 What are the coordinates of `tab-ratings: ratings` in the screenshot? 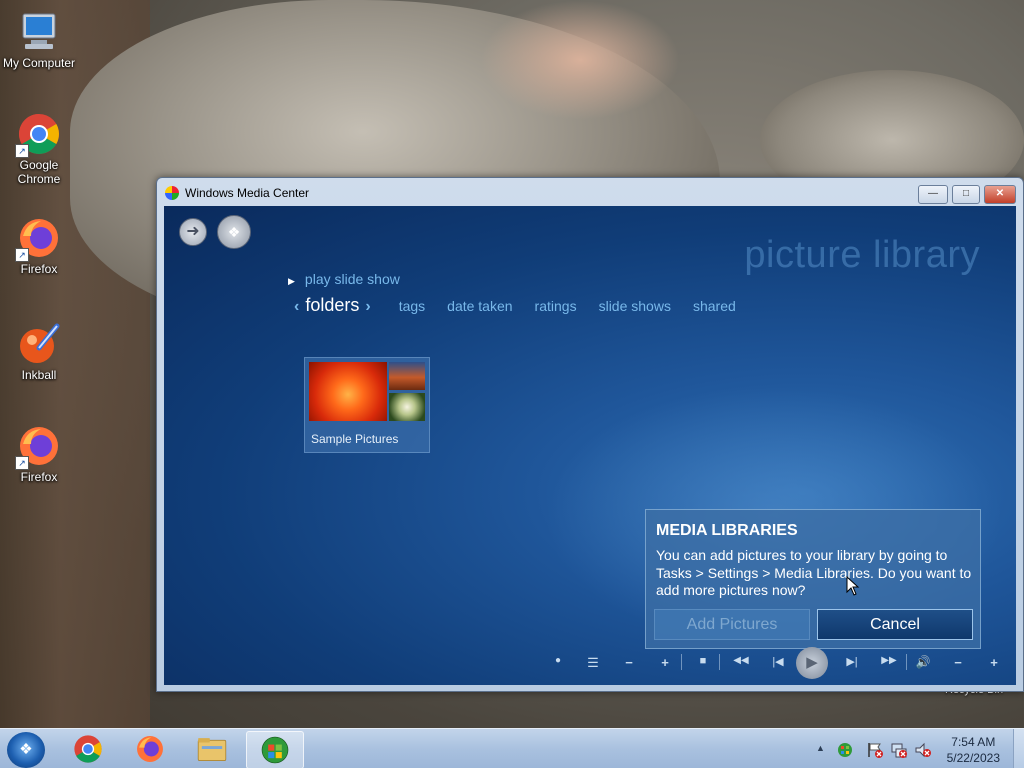 It's located at (556, 306).